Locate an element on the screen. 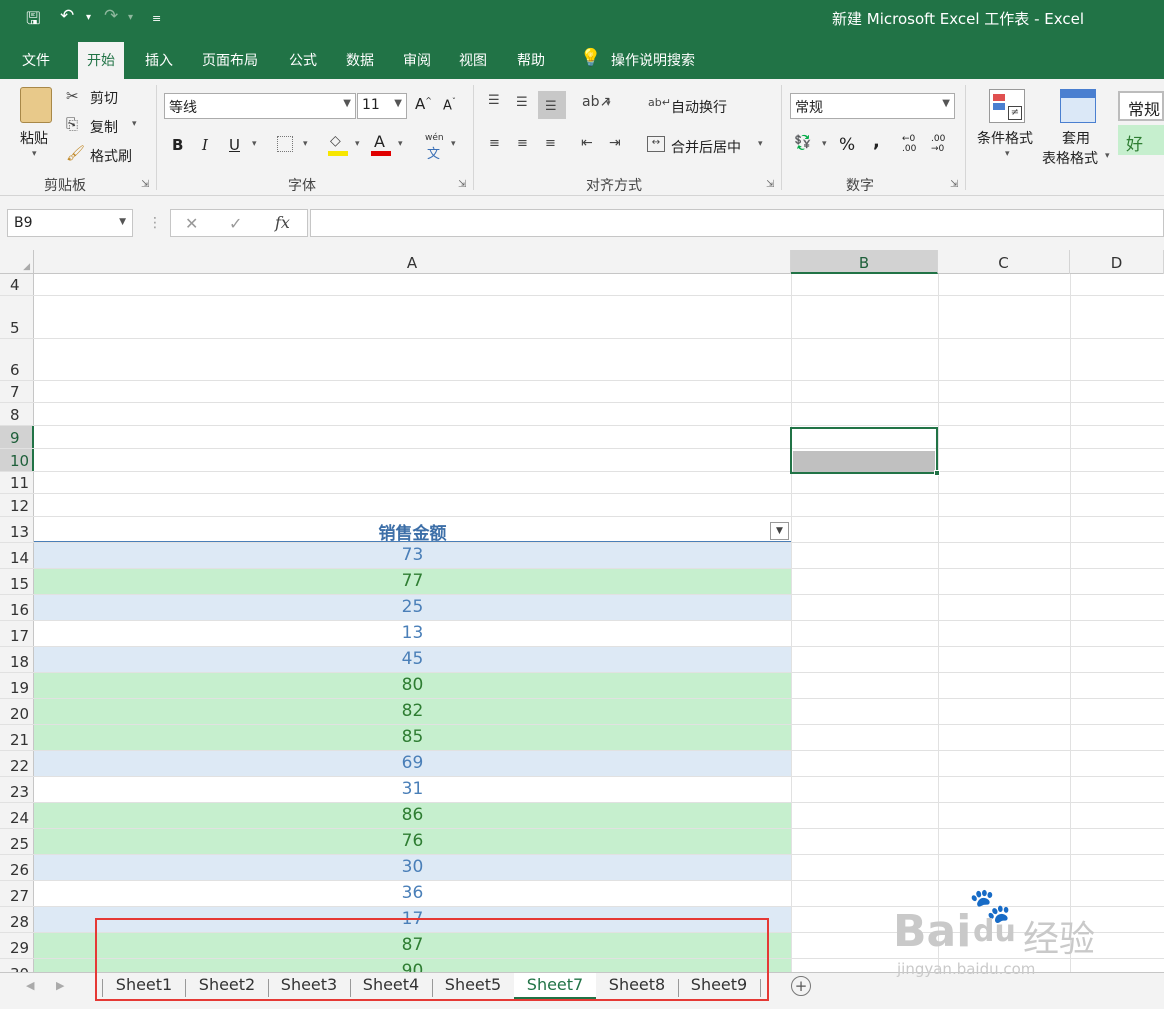 This screenshot has height=1009, width=1164. fill-color-icon: ◇ is located at coordinates (335, 141).